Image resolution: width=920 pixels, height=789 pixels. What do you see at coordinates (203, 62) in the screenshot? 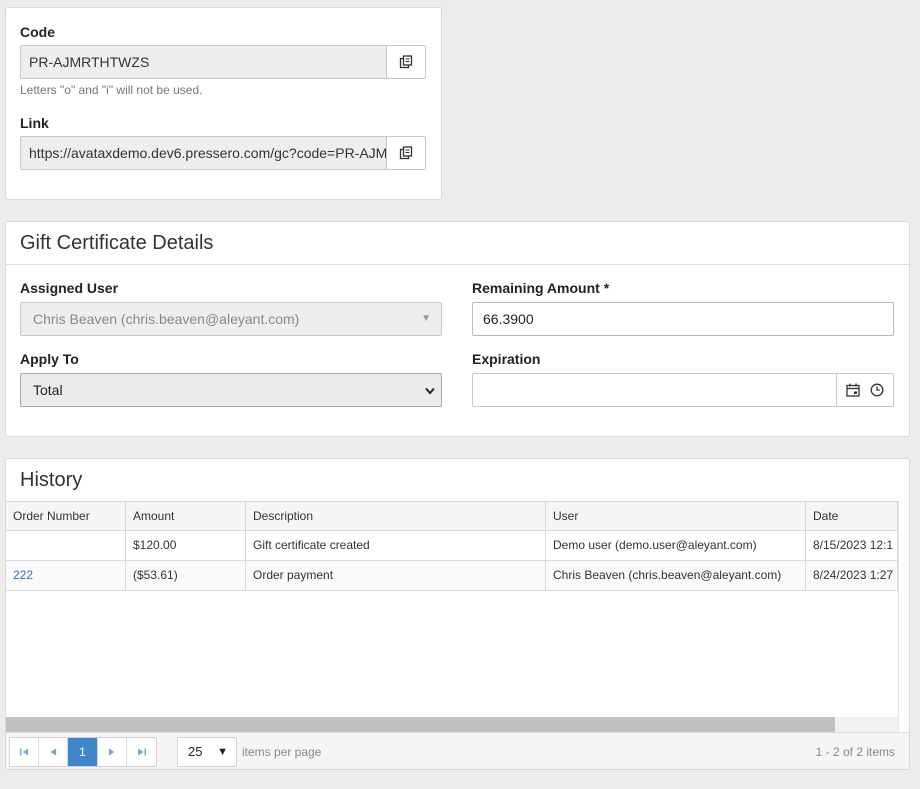
I see `code-field: PR-AJMRTHTWZS` at bounding box center [203, 62].